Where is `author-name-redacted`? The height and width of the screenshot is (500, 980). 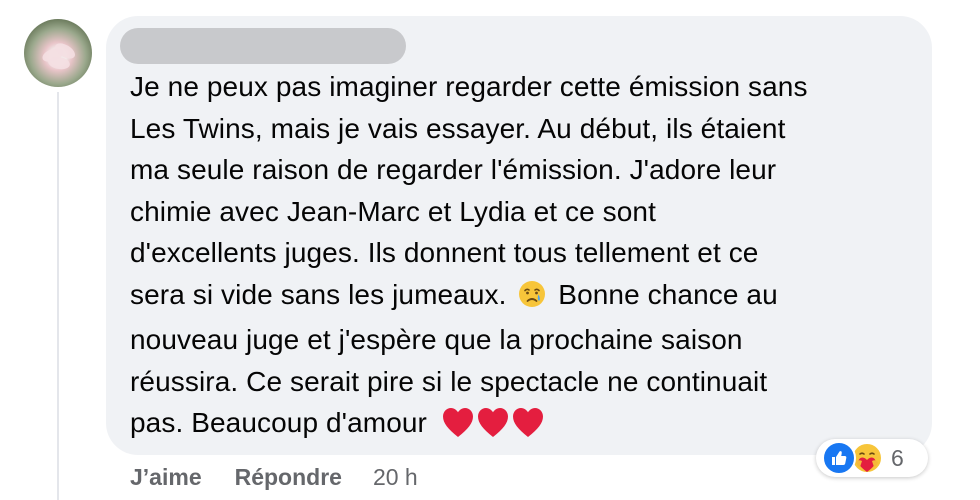
author-name-redacted is located at coordinates (263, 46).